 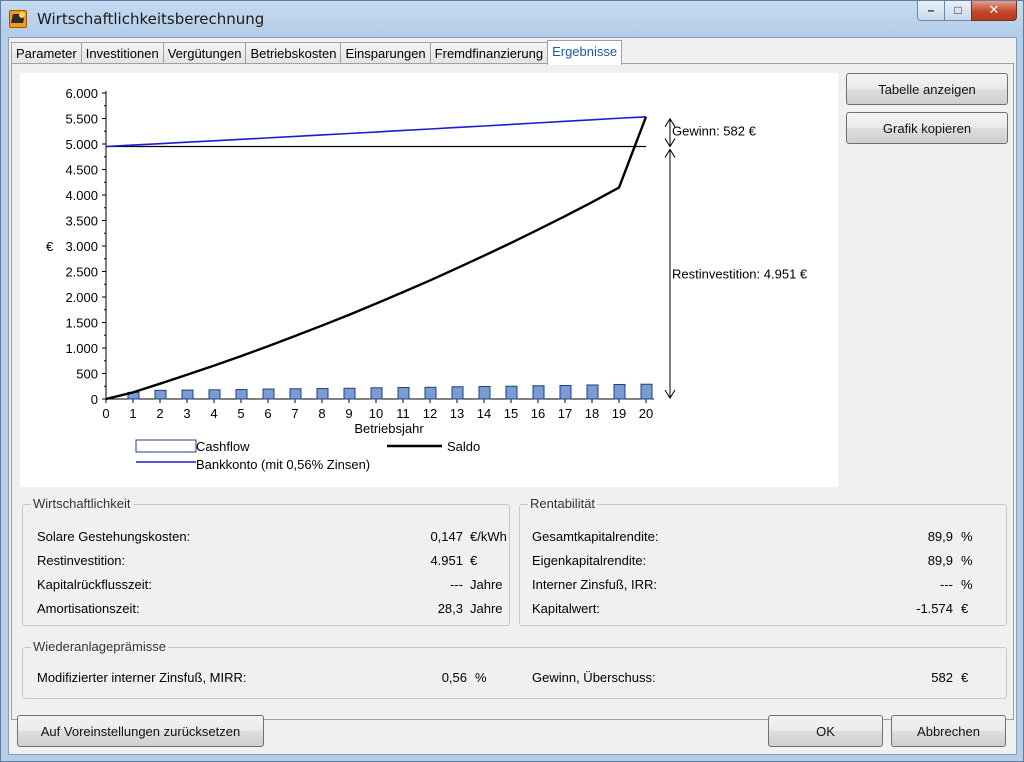 I want to click on unit-amortisationszeit: Jahre, so click(x=486, y=608).